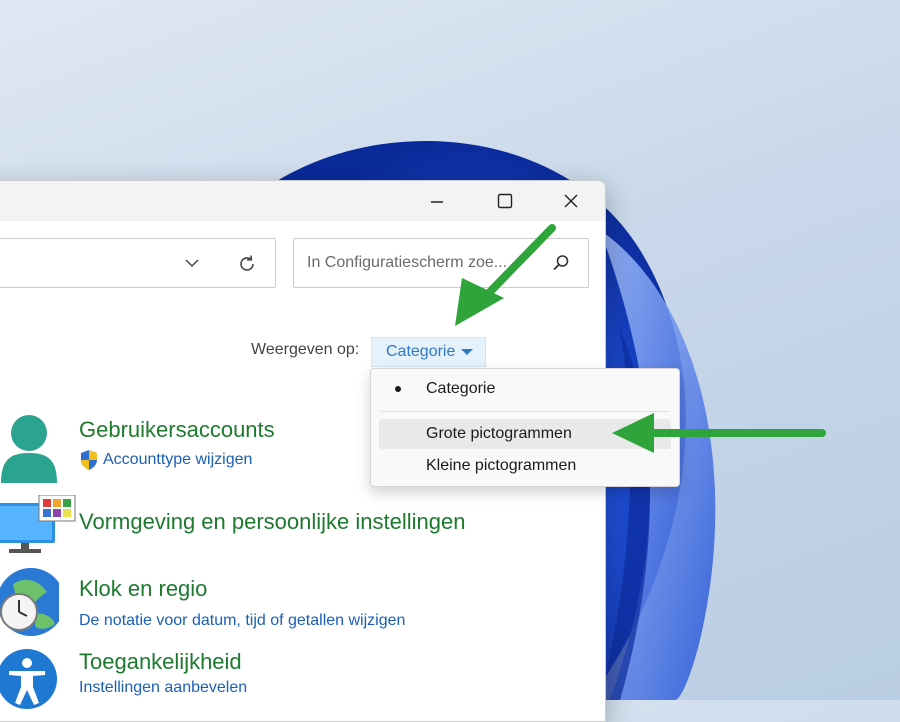 Image resolution: width=900 pixels, height=722 pixels. I want to click on refresh-icon, so click(247, 264).